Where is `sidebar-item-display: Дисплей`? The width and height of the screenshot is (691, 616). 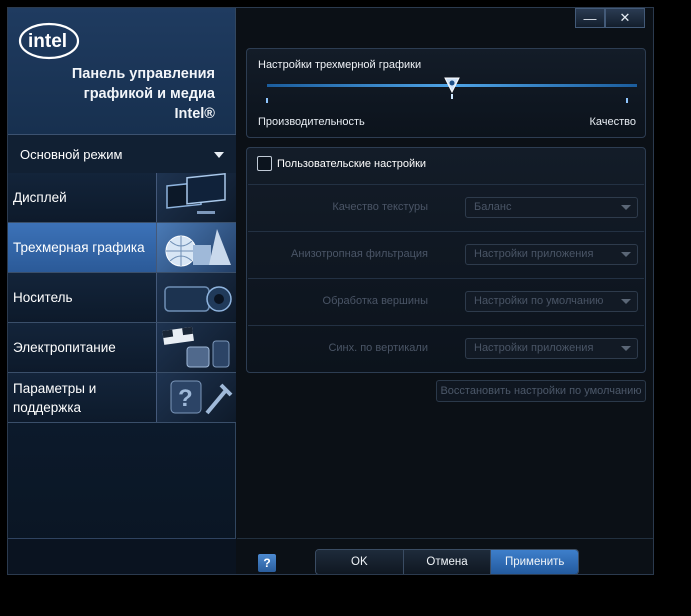 sidebar-item-display: Дисплей is located at coordinates (122, 198).